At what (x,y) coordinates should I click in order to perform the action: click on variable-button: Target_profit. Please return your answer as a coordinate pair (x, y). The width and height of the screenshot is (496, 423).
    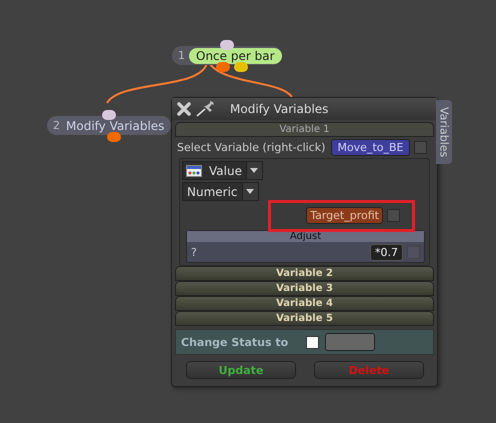
    Looking at the image, I should click on (344, 215).